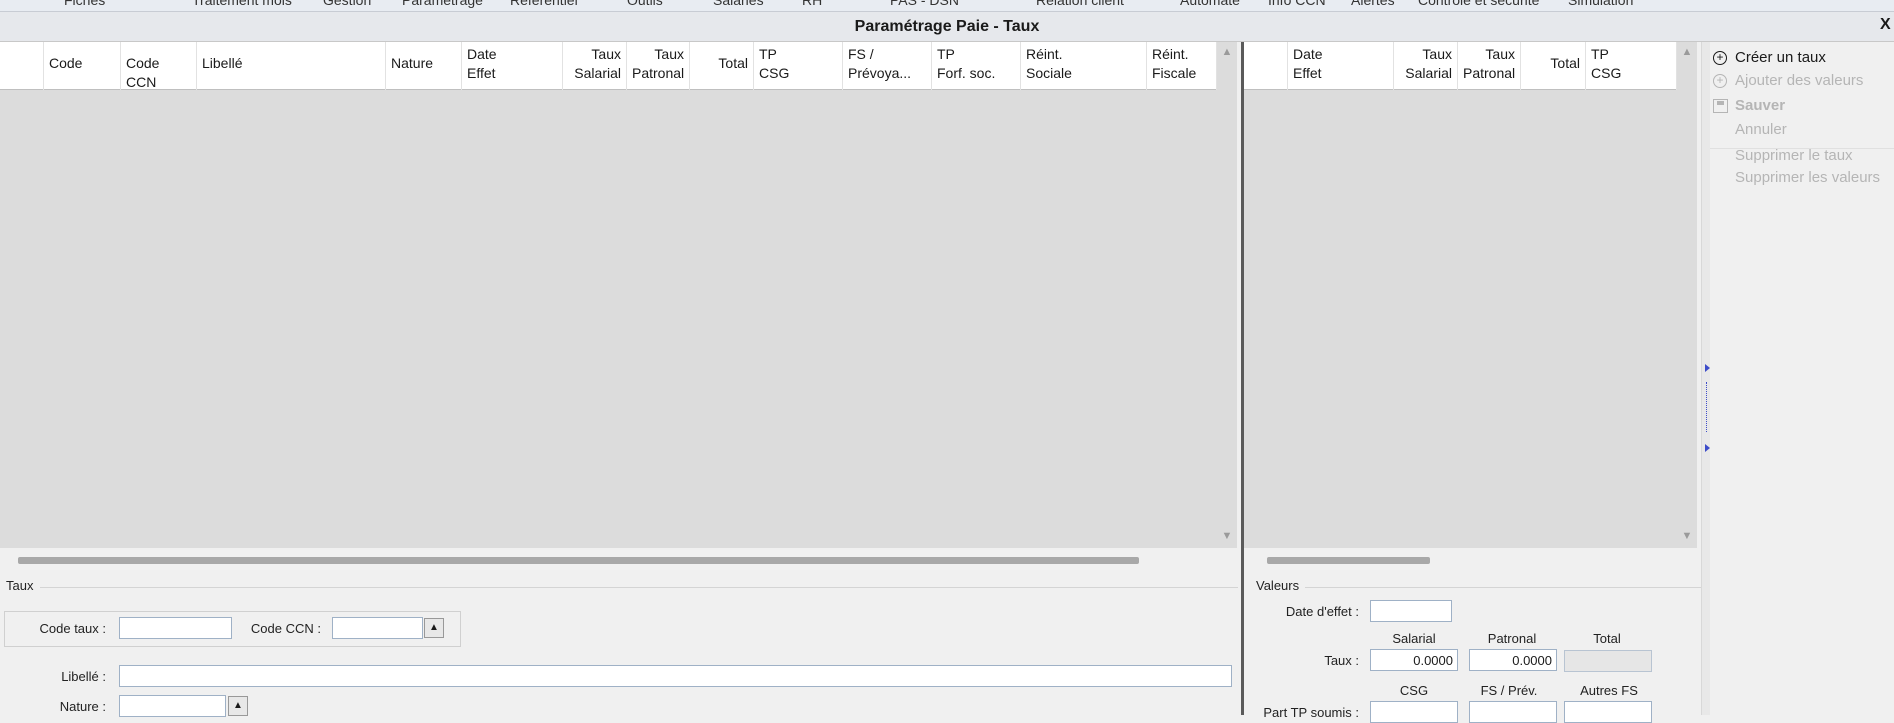 This screenshot has width=1894, height=723. I want to click on values-grid-vertical-scrollbar: ▲ ▼, so click(1687, 295).